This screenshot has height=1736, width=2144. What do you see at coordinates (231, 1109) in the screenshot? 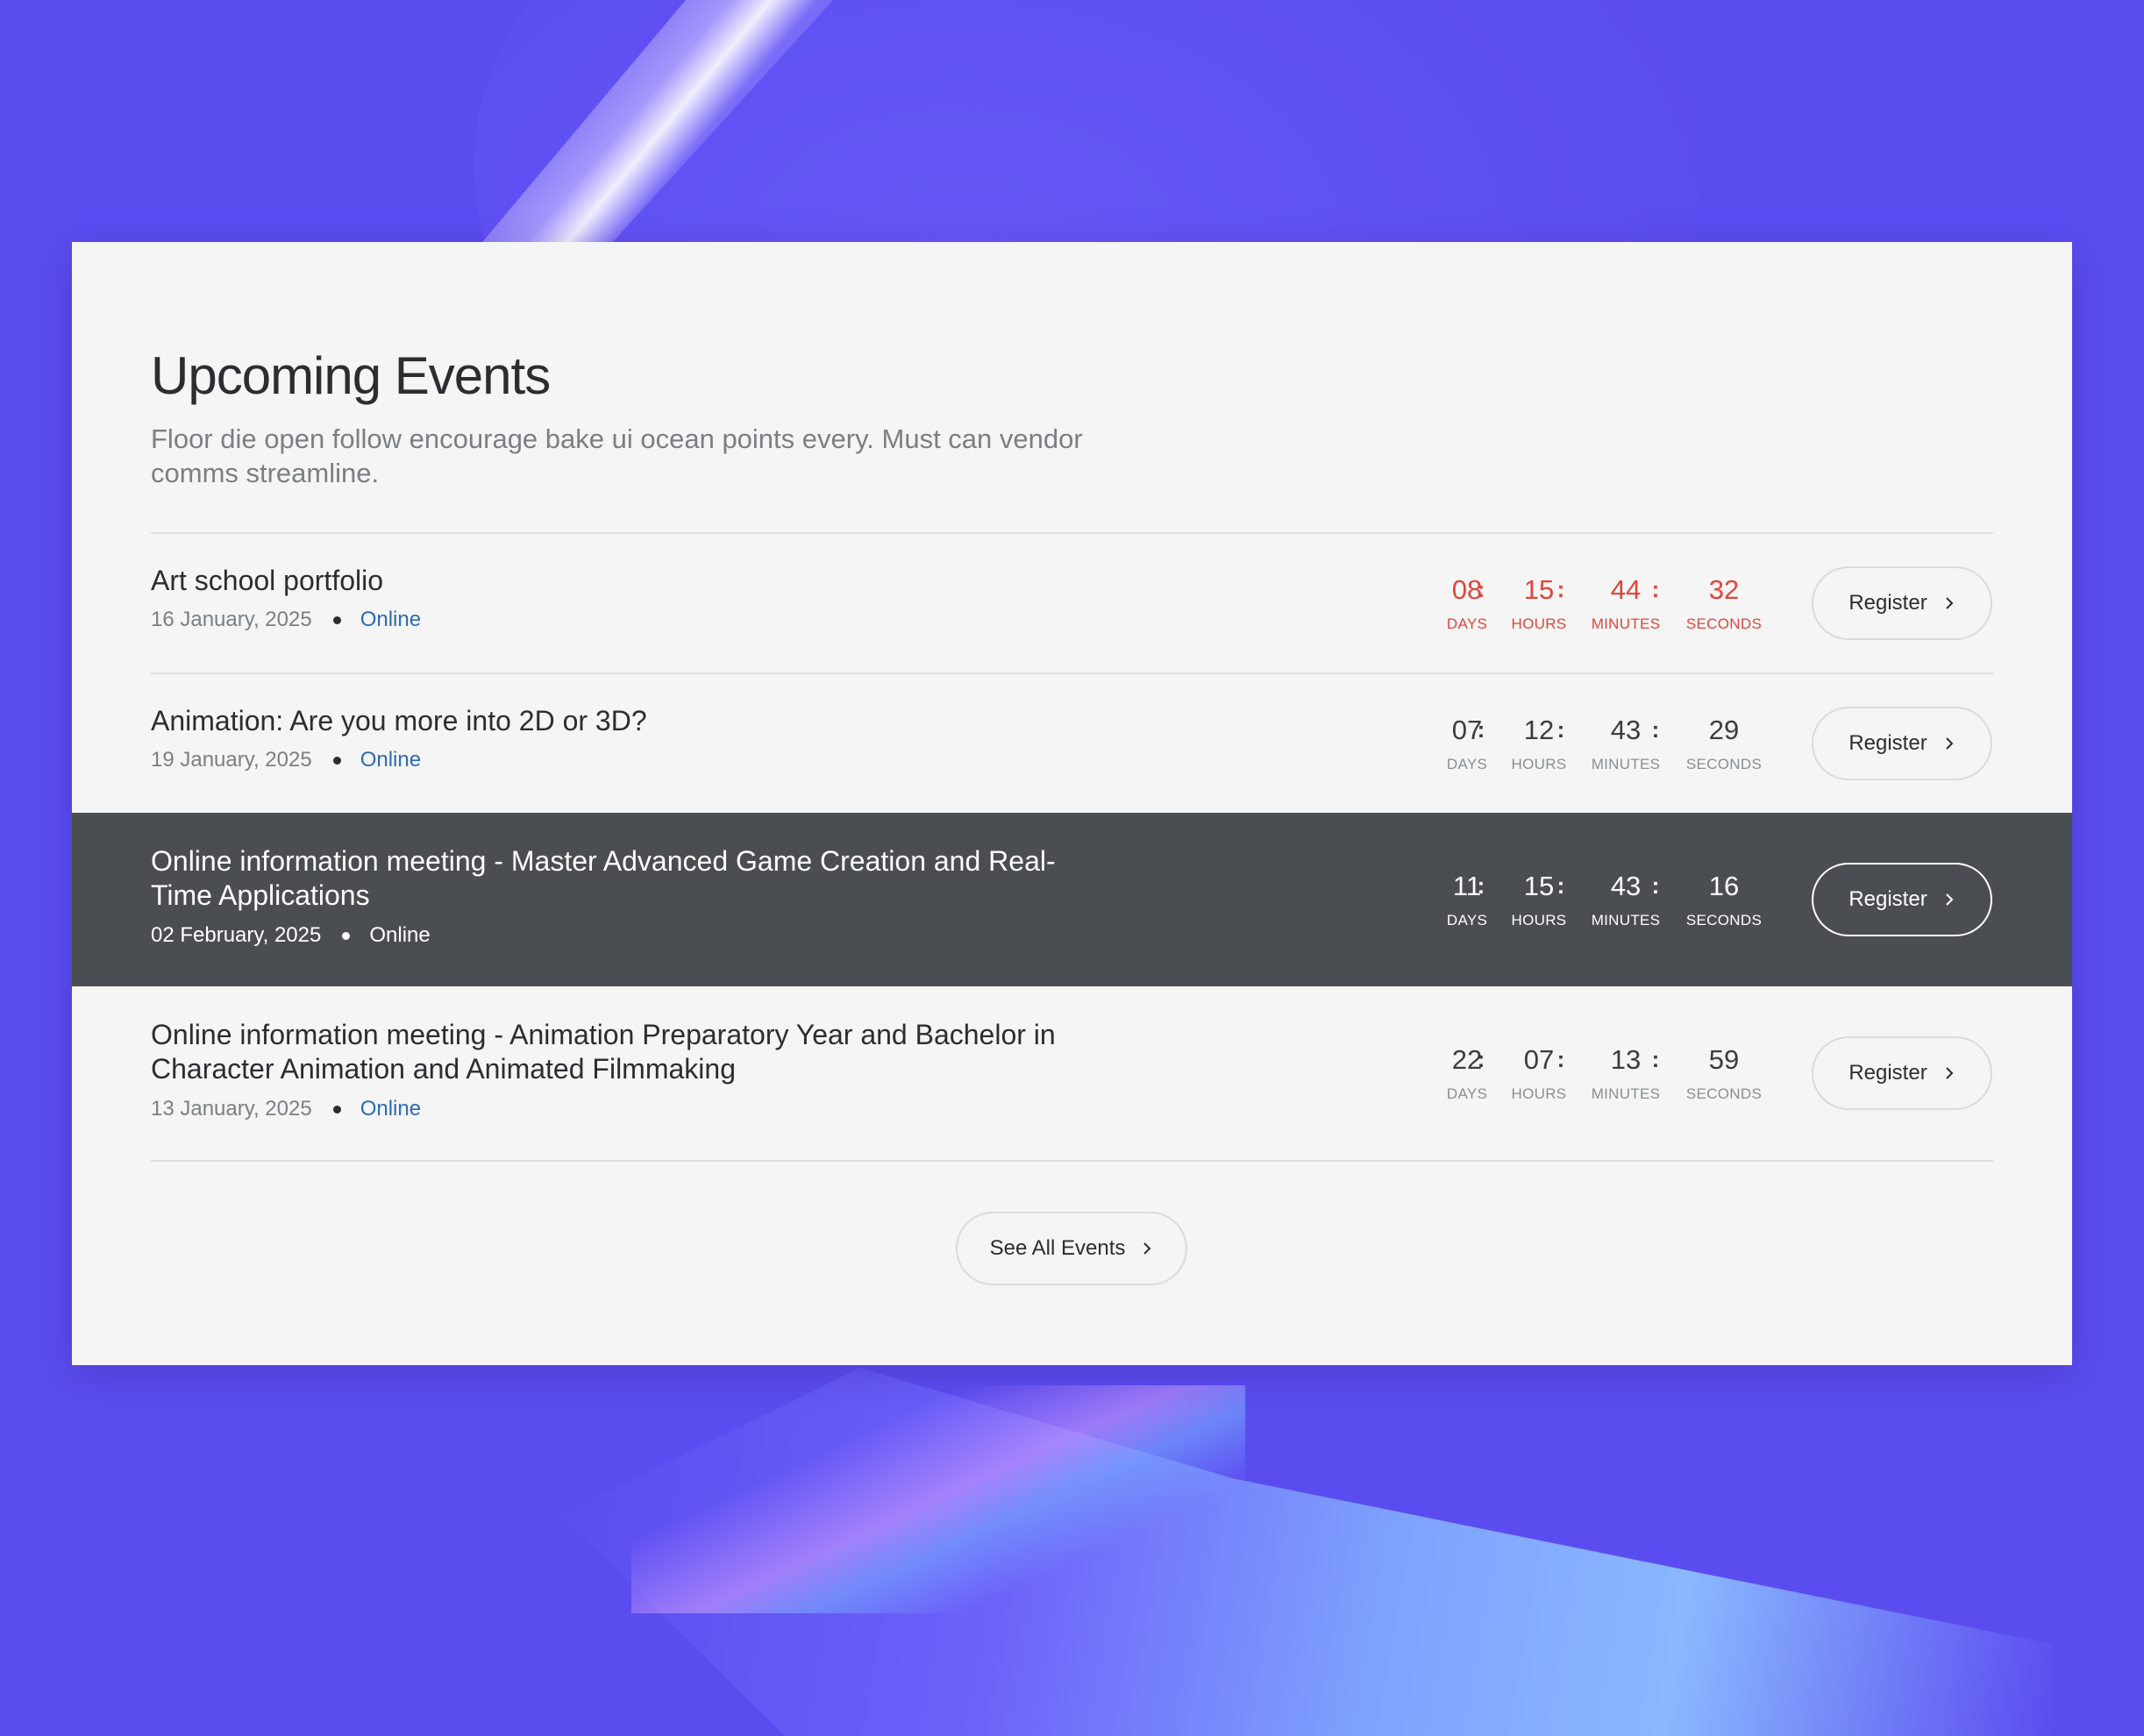
I see `event-date: 13 January, 2025` at bounding box center [231, 1109].